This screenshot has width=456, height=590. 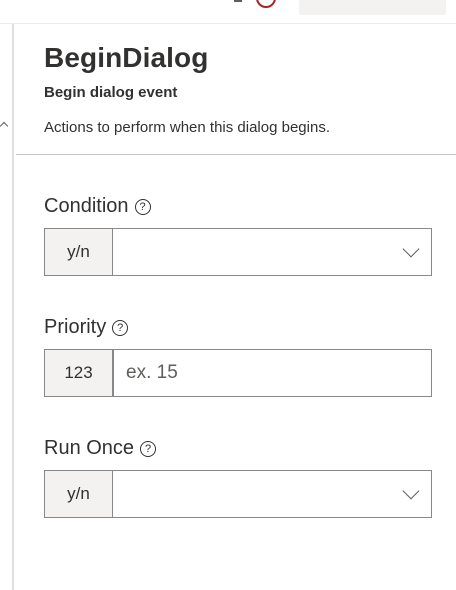 What do you see at coordinates (75, 327) in the screenshot?
I see `priority-label-text: Priority` at bounding box center [75, 327].